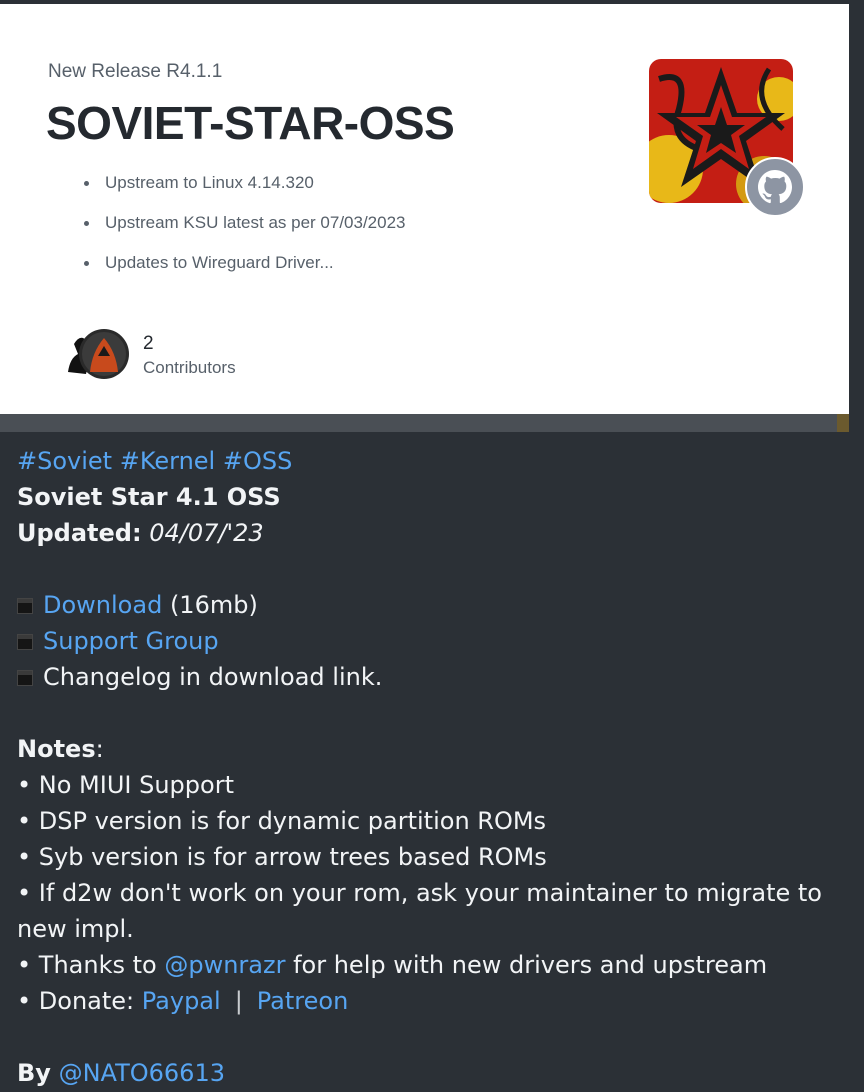  Describe the element at coordinates (102, 605) in the screenshot. I see `download-link: Download` at that location.